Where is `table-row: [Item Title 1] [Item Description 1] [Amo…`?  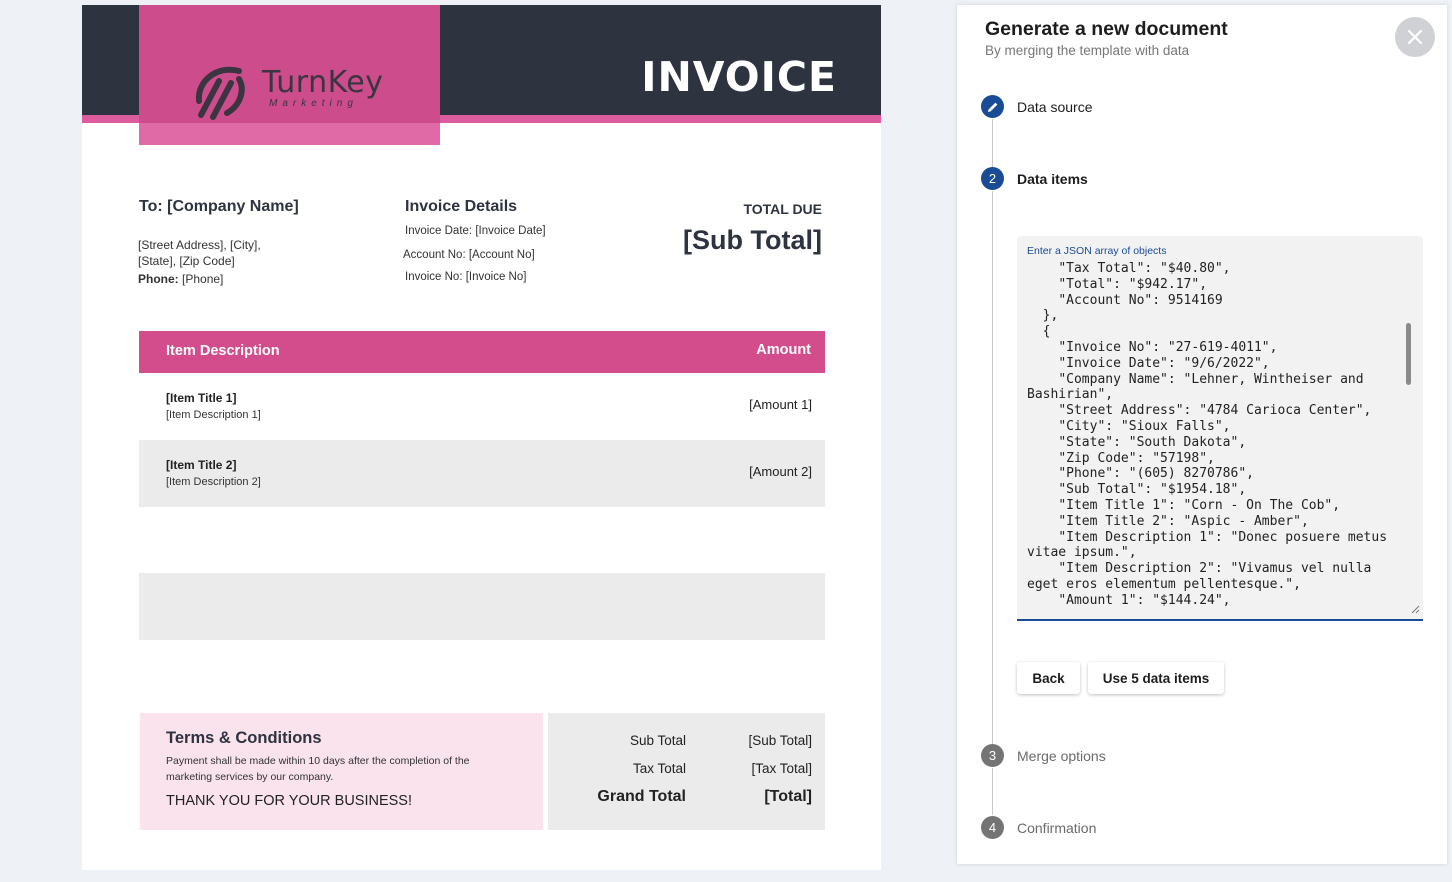
table-row: [Item Title 1] [Item Description 1] [Amo… is located at coordinates (482, 406).